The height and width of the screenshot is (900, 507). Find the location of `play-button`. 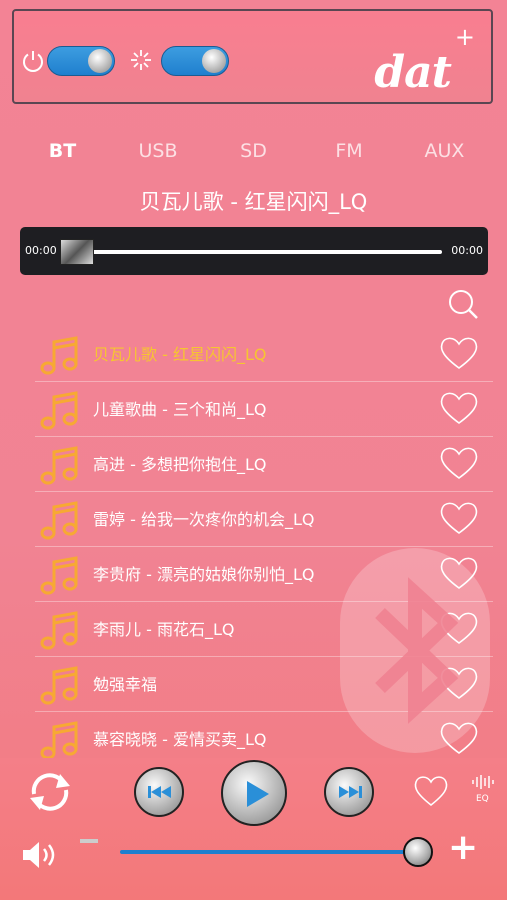

play-button is located at coordinates (254, 793).